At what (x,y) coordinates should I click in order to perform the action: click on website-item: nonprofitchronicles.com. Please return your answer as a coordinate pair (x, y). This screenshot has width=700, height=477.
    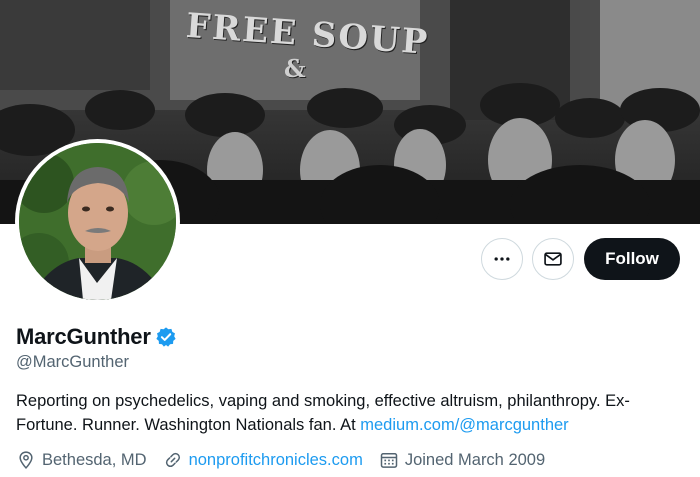
    Looking at the image, I should click on (263, 460).